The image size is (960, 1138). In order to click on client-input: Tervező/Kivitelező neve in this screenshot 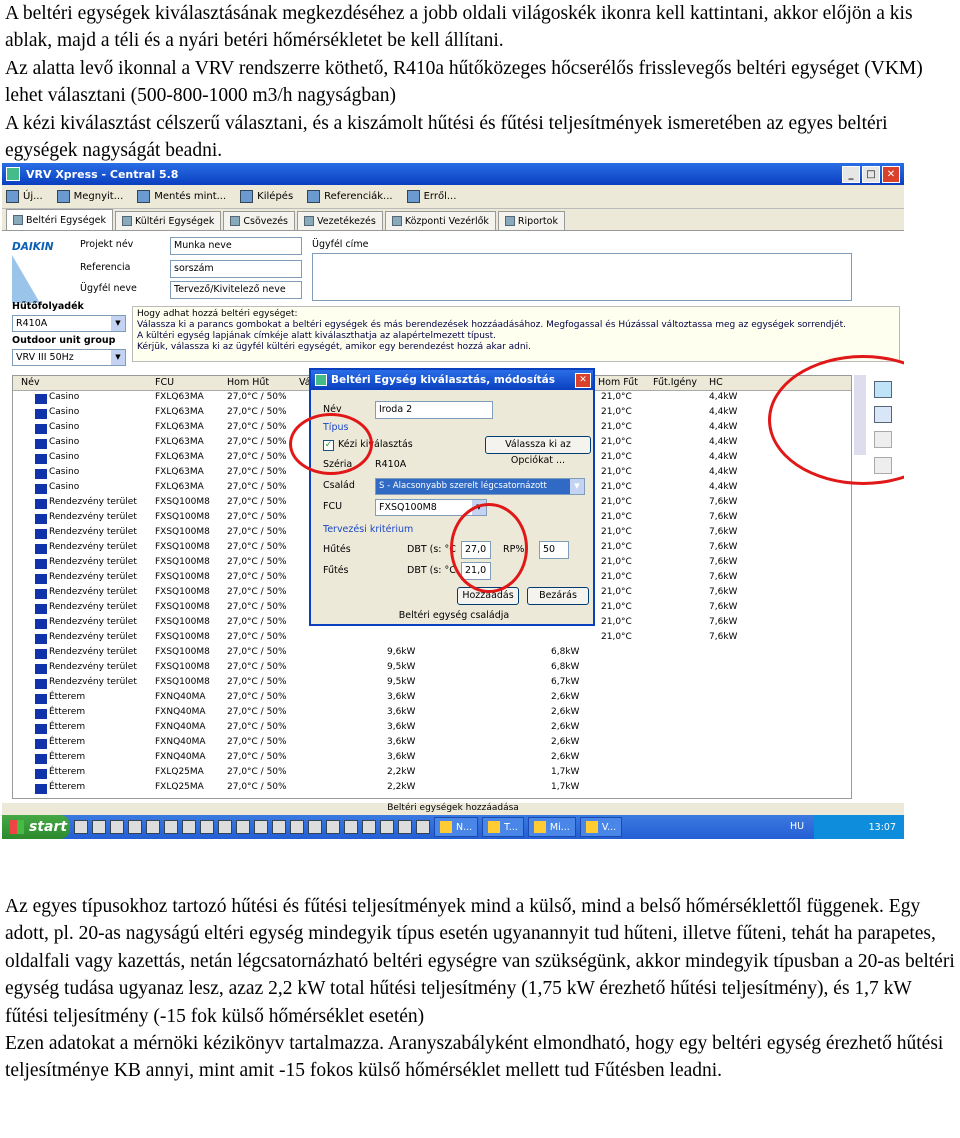, I will do `click(236, 290)`.